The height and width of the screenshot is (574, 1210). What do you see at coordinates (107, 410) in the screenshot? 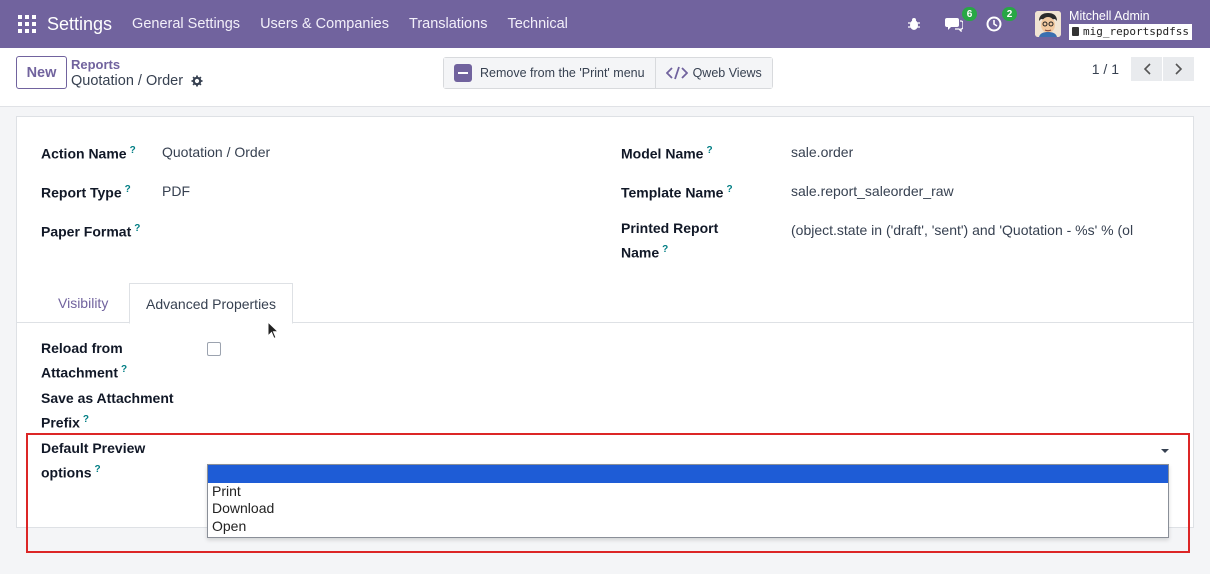
I see `save-as-attachment-prefix-label: Save as Attachment Prefix?` at bounding box center [107, 410].